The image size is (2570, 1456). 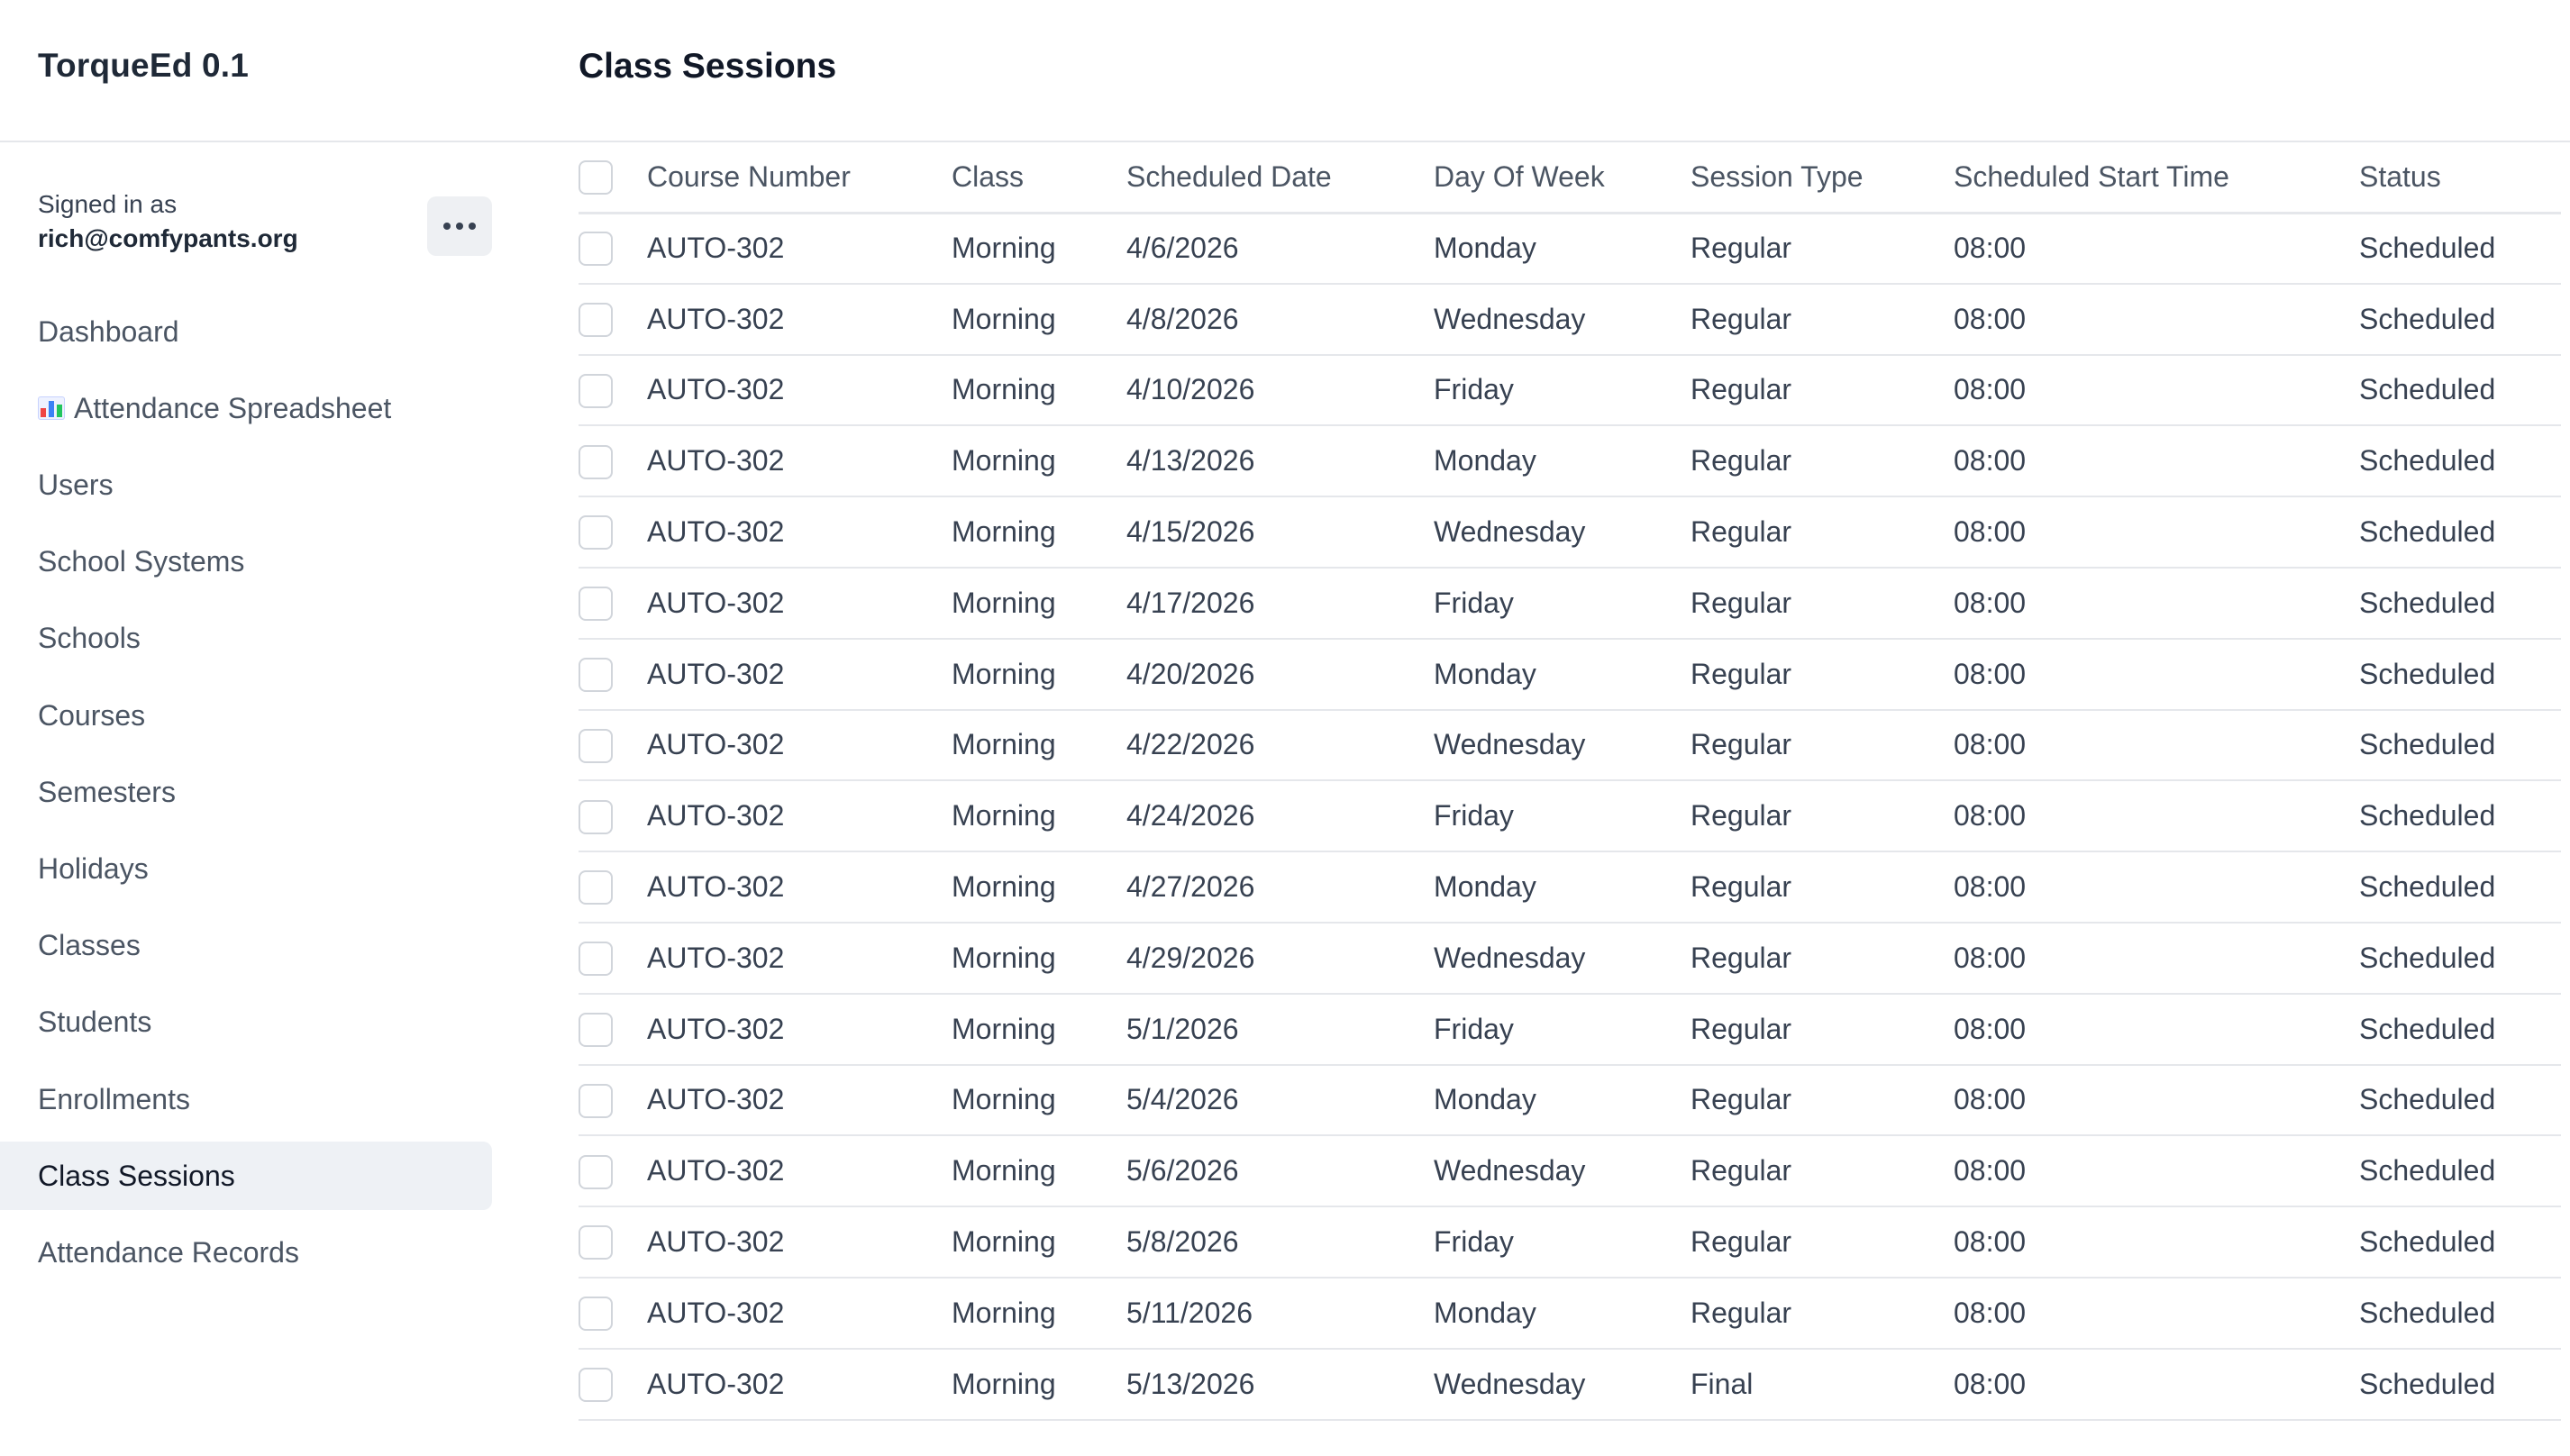 What do you see at coordinates (89, 638) in the screenshot?
I see `sidebar-item-label: Schools` at bounding box center [89, 638].